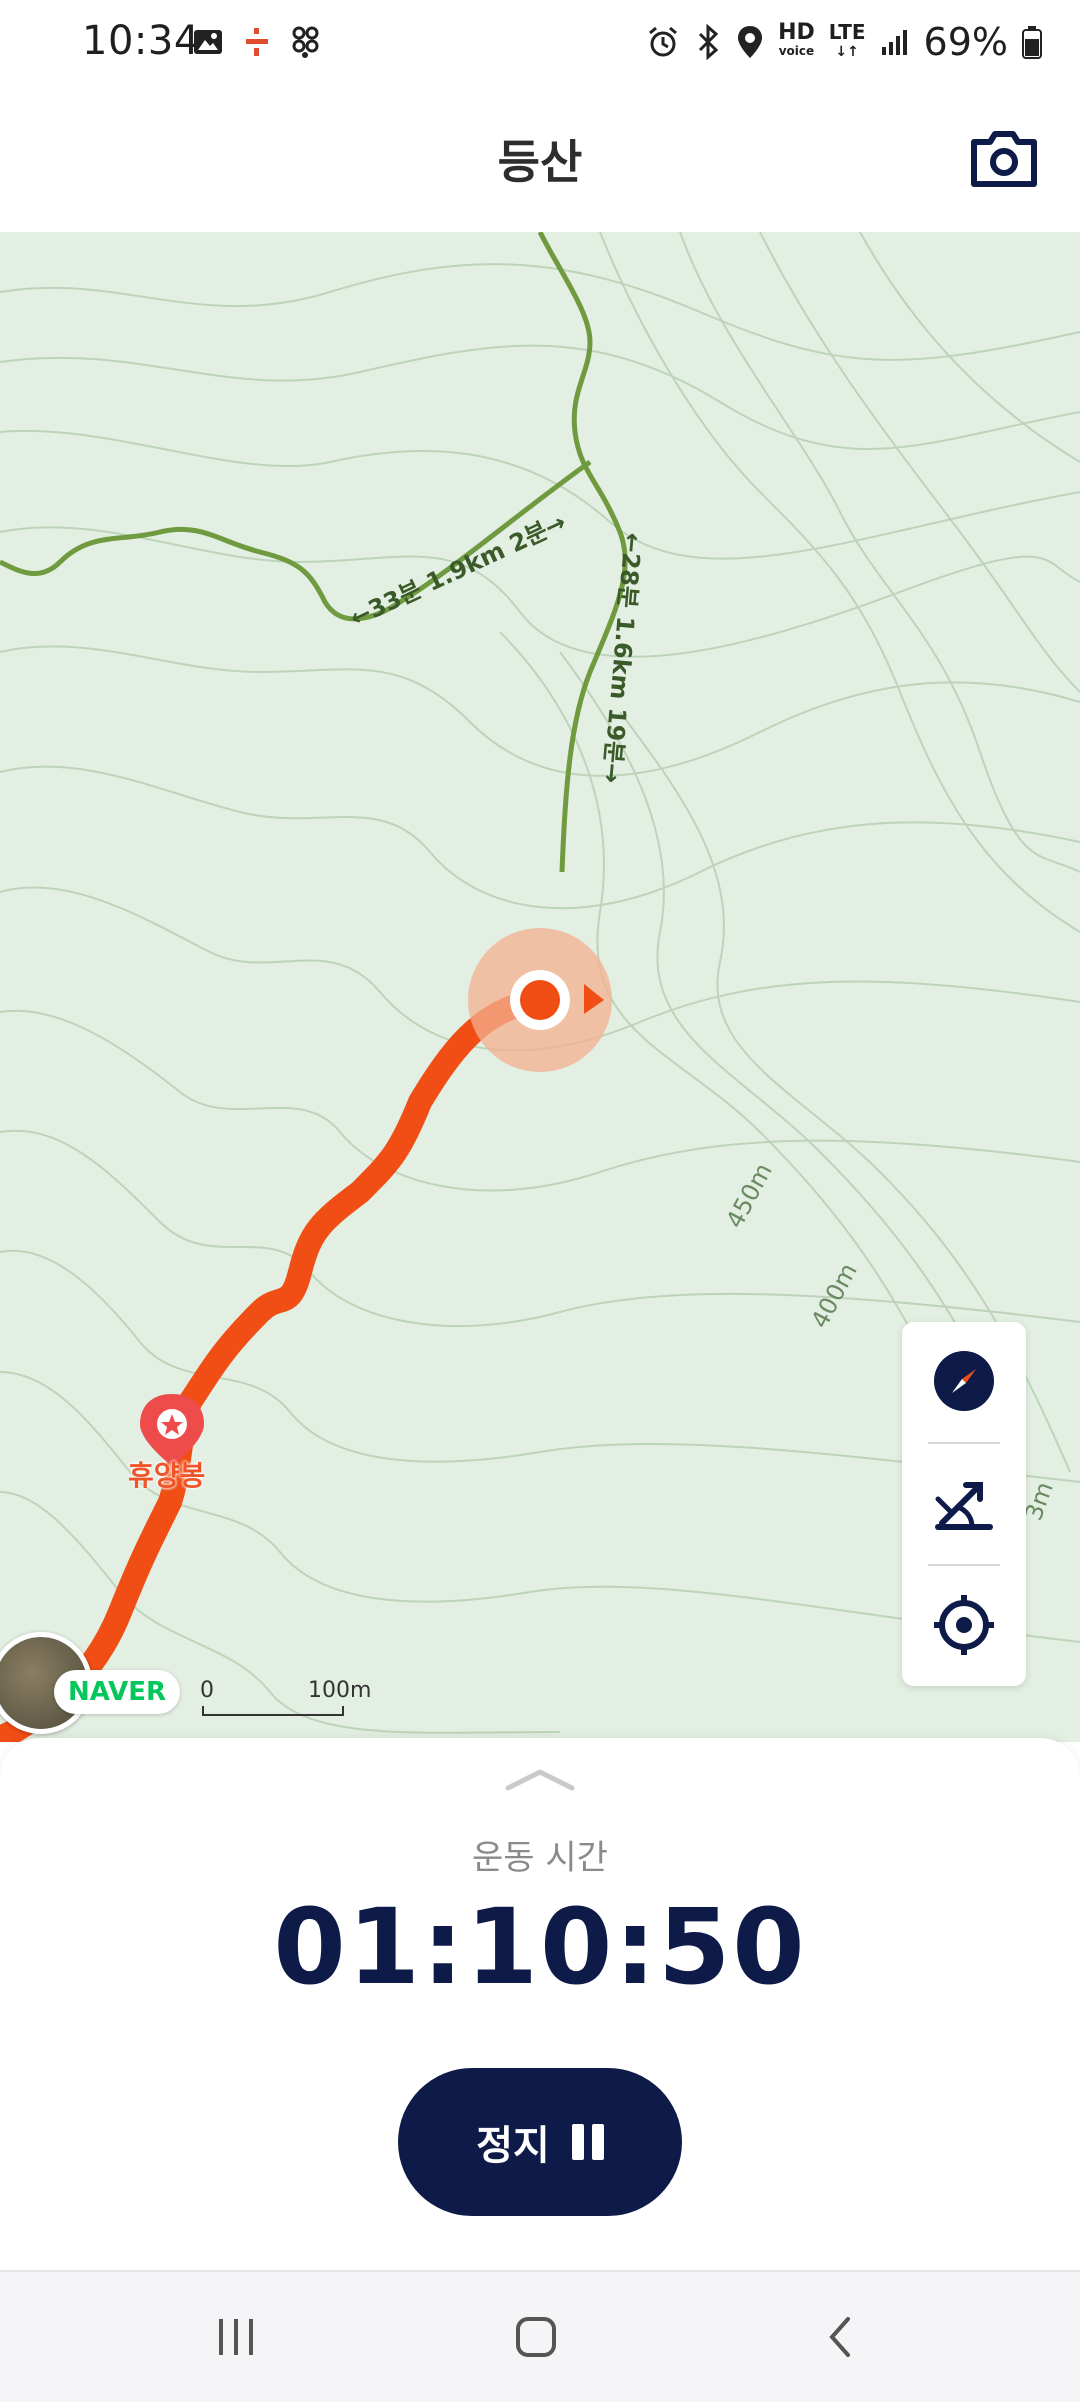 This screenshot has height=2402, width=1080. What do you see at coordinates (273, 1711) in the screenshot?
I see `scale-line` at bounding box center [273, 1711].